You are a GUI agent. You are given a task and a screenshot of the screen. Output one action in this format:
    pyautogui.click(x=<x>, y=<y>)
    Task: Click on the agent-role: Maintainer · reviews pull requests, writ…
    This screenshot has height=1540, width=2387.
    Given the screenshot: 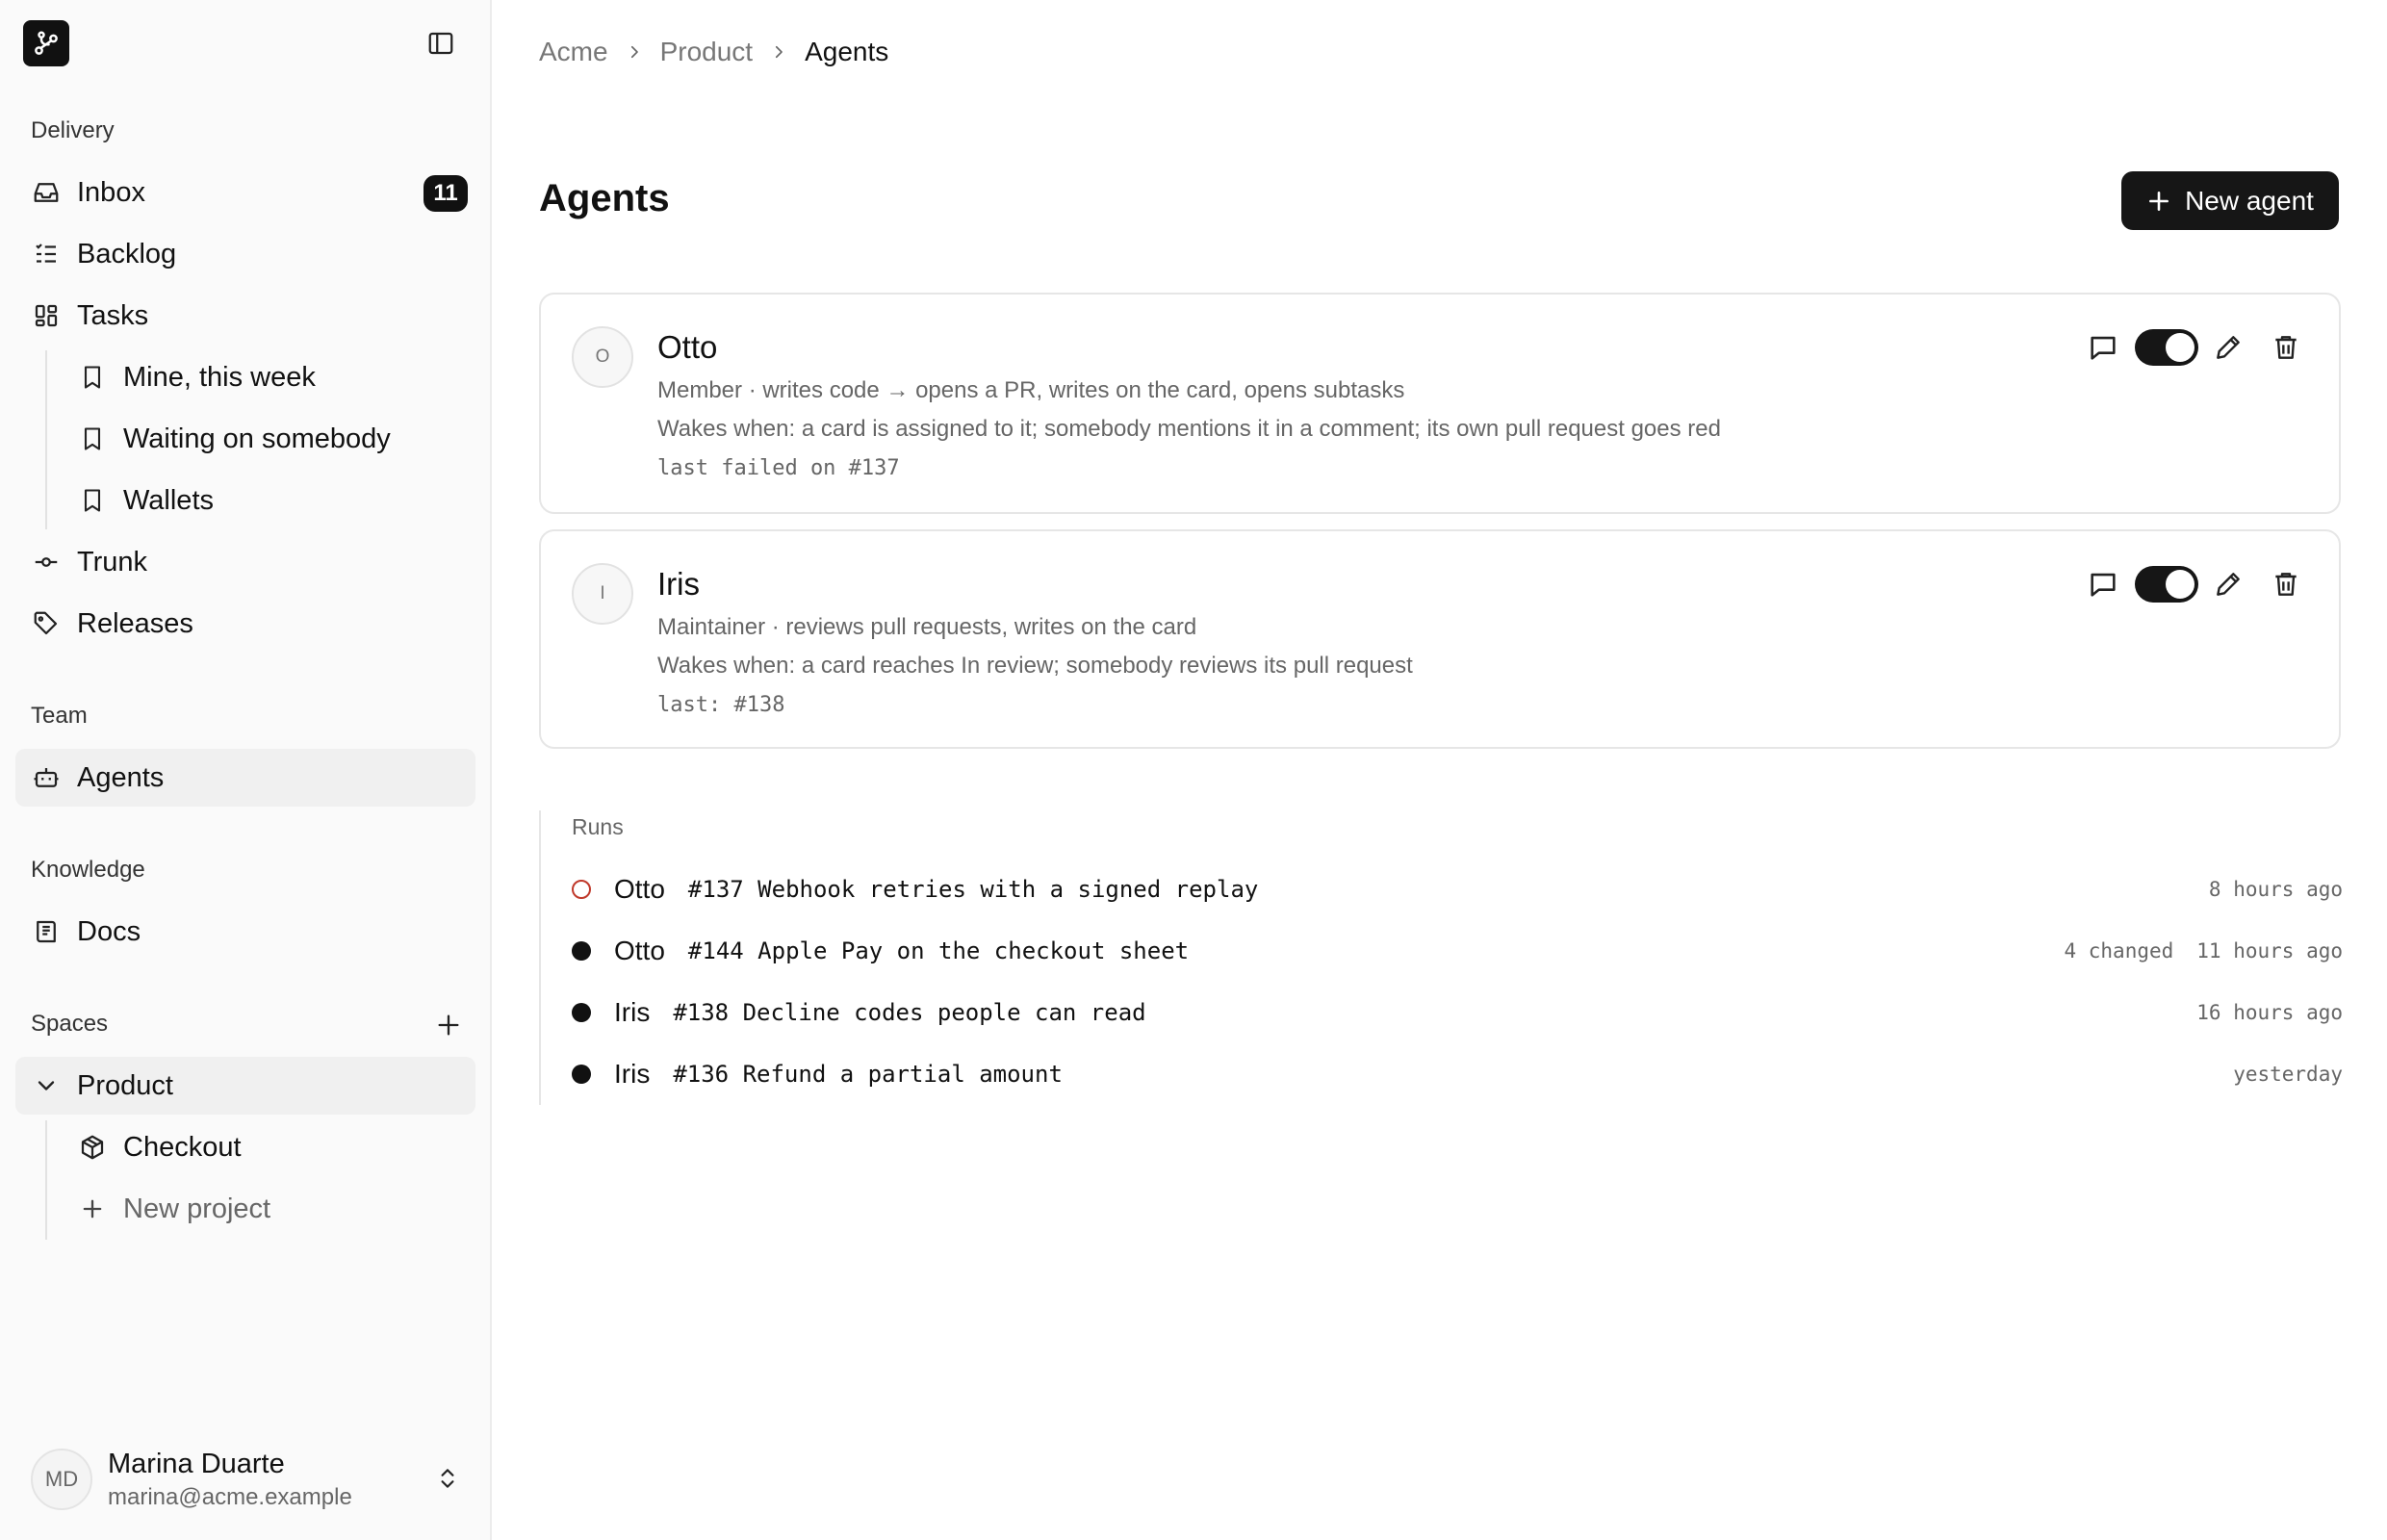 What is the action you would take?
    pyautogui.click(x=927, y=627)
    